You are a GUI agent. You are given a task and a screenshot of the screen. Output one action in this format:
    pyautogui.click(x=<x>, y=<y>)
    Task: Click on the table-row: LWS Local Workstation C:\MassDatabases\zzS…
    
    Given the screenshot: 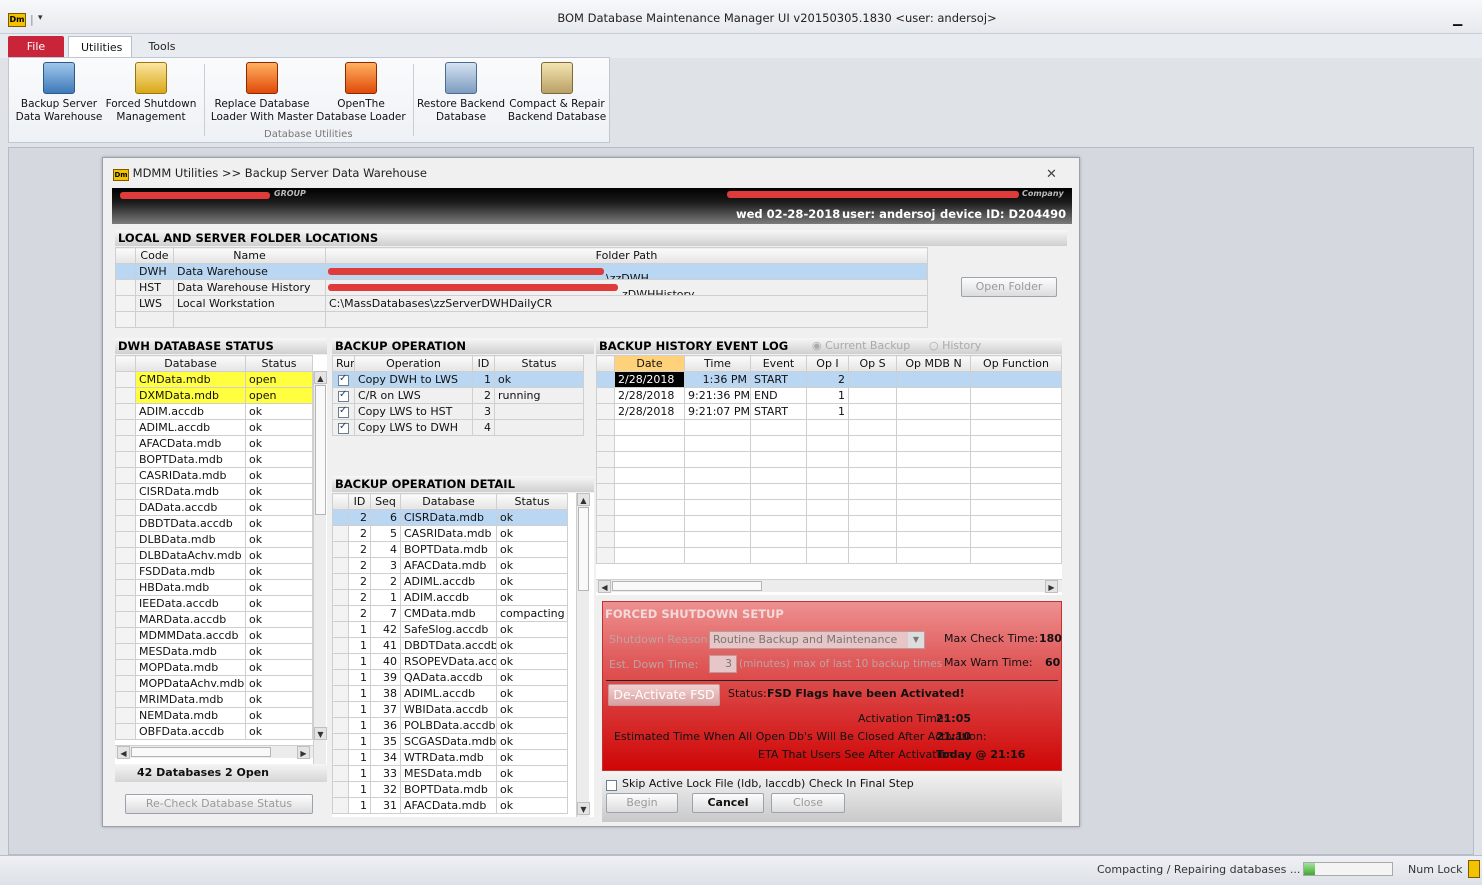 What is the action you would take?
    pyautogui.click(x=521, y=303)
    